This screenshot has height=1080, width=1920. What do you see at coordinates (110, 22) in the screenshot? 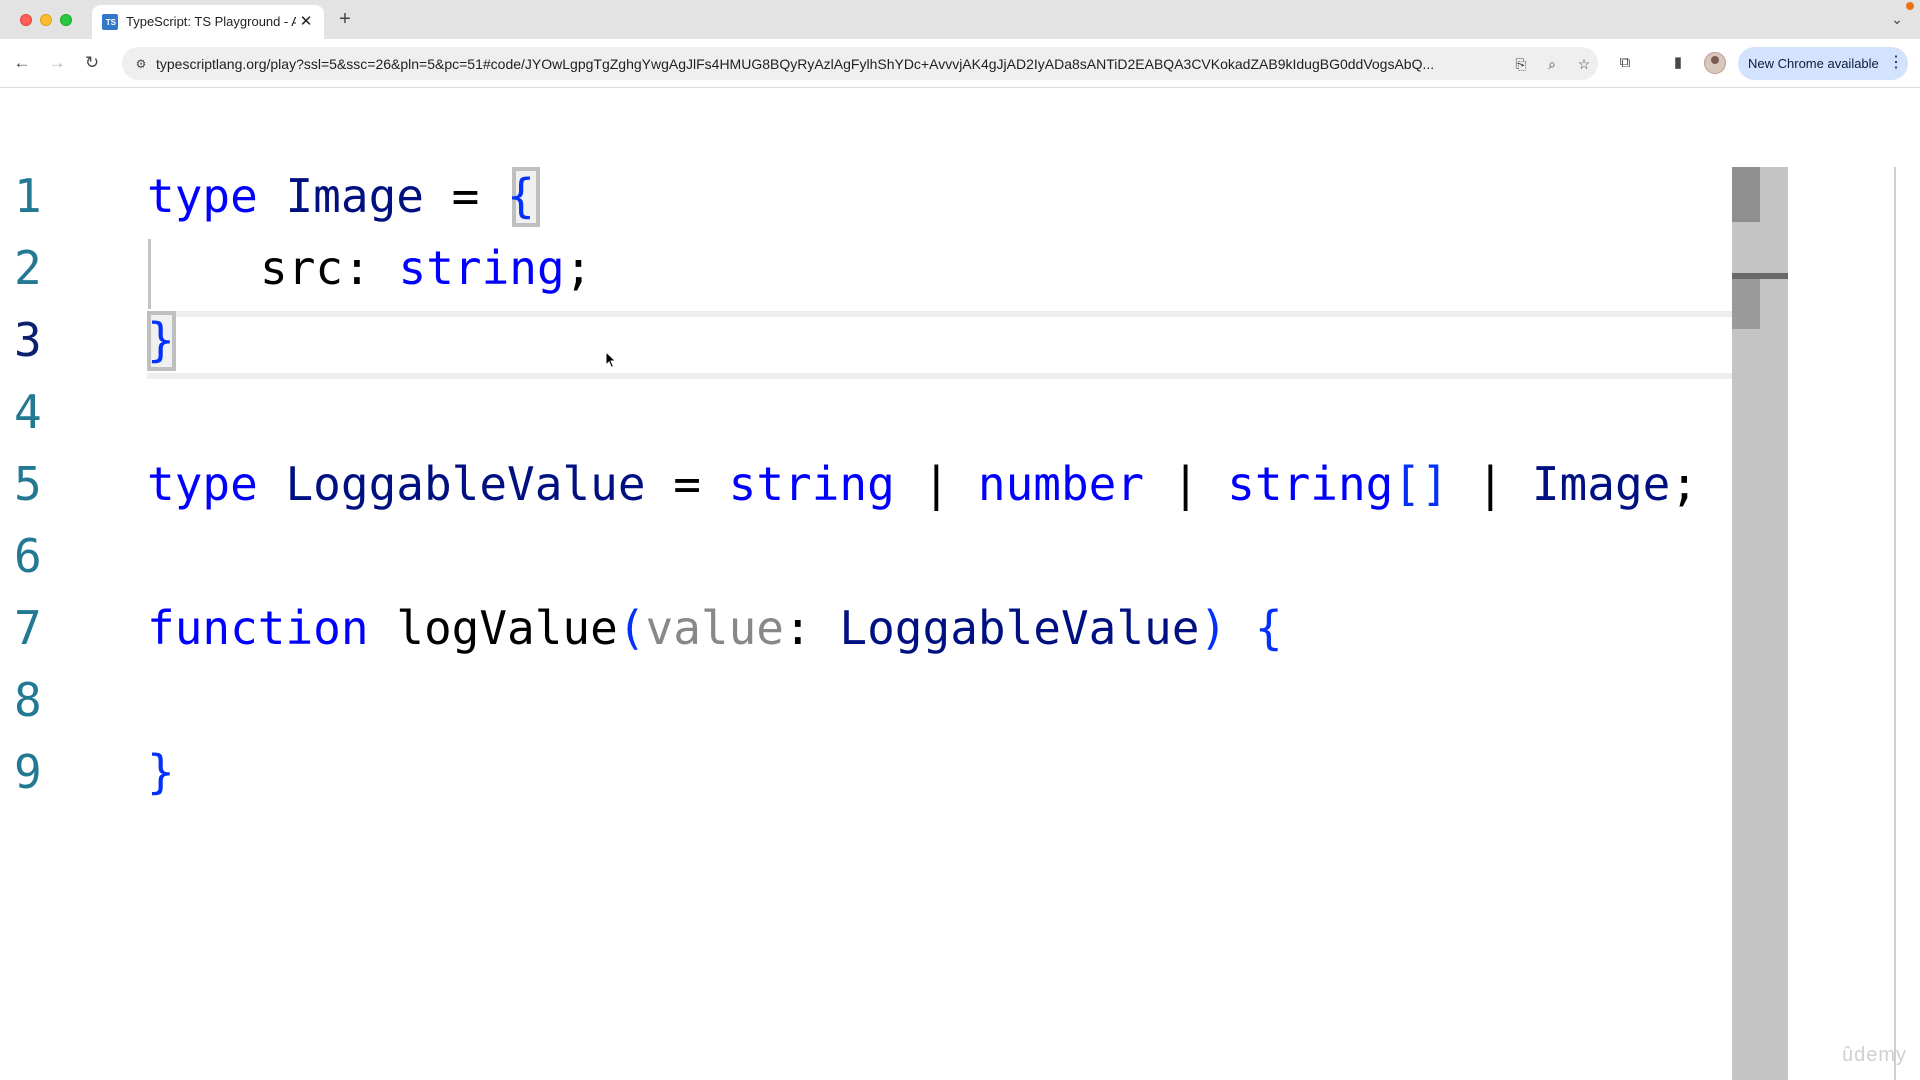
I see `typescript-favicon-icon: TS` at bounding box center [110, 22].